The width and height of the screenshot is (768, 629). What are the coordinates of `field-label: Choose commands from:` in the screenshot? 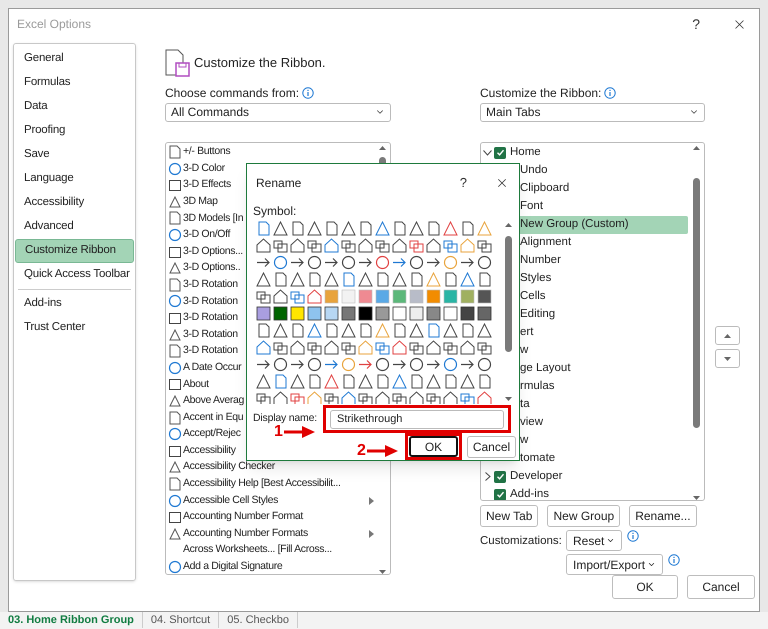 It's located at (232, 93).